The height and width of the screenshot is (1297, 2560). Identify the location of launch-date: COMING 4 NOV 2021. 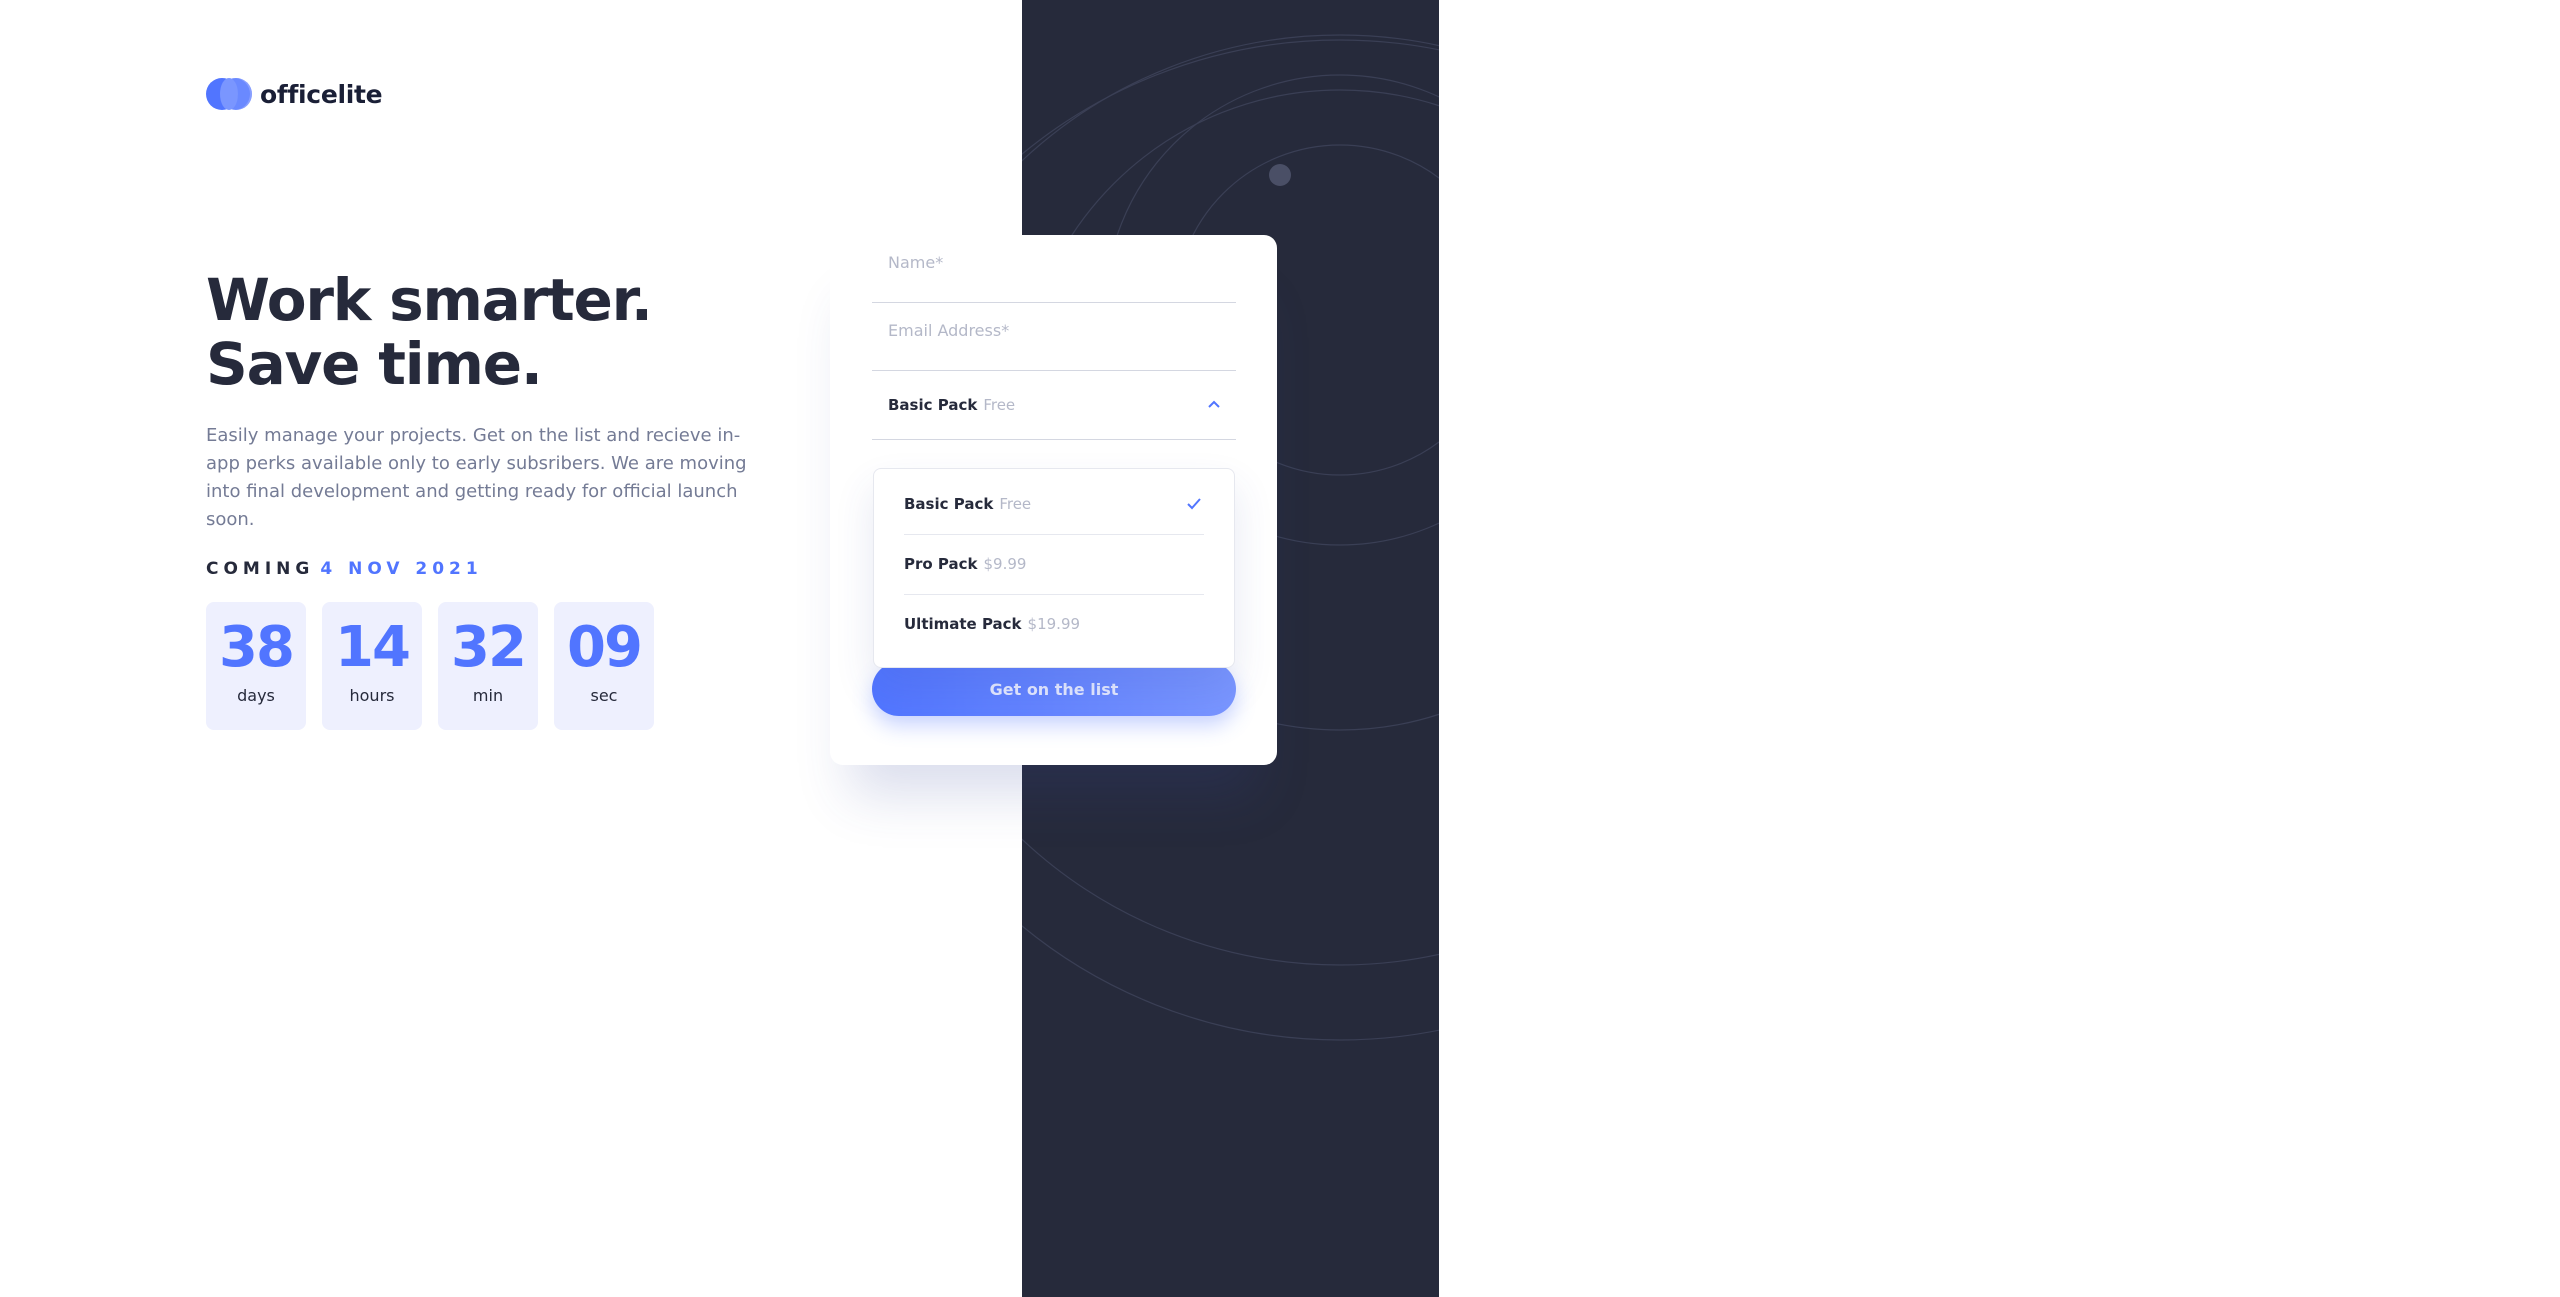
(344, 569).